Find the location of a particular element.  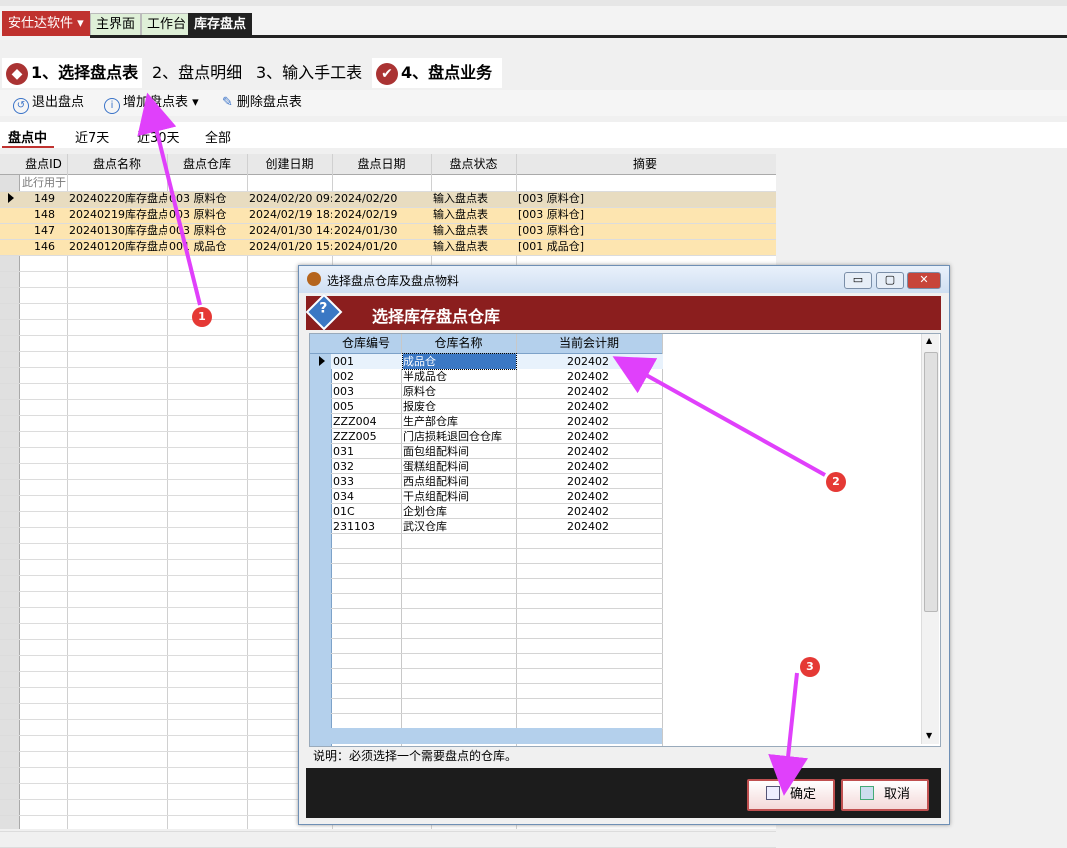

cell: 003 原料仓 is located at coordinates (198, 214).